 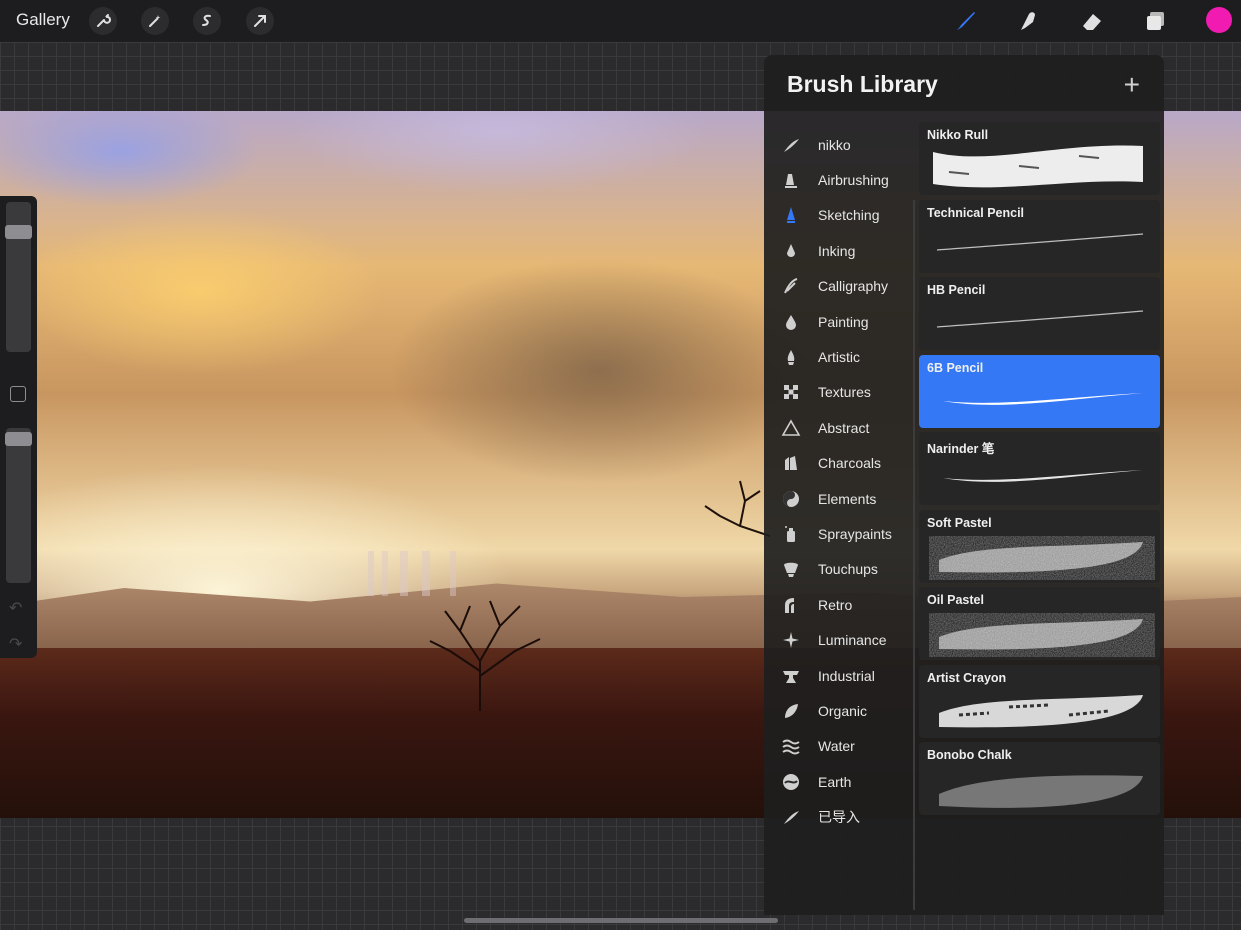 I want to click on charcoal-icon, so click(x=791, y=463).